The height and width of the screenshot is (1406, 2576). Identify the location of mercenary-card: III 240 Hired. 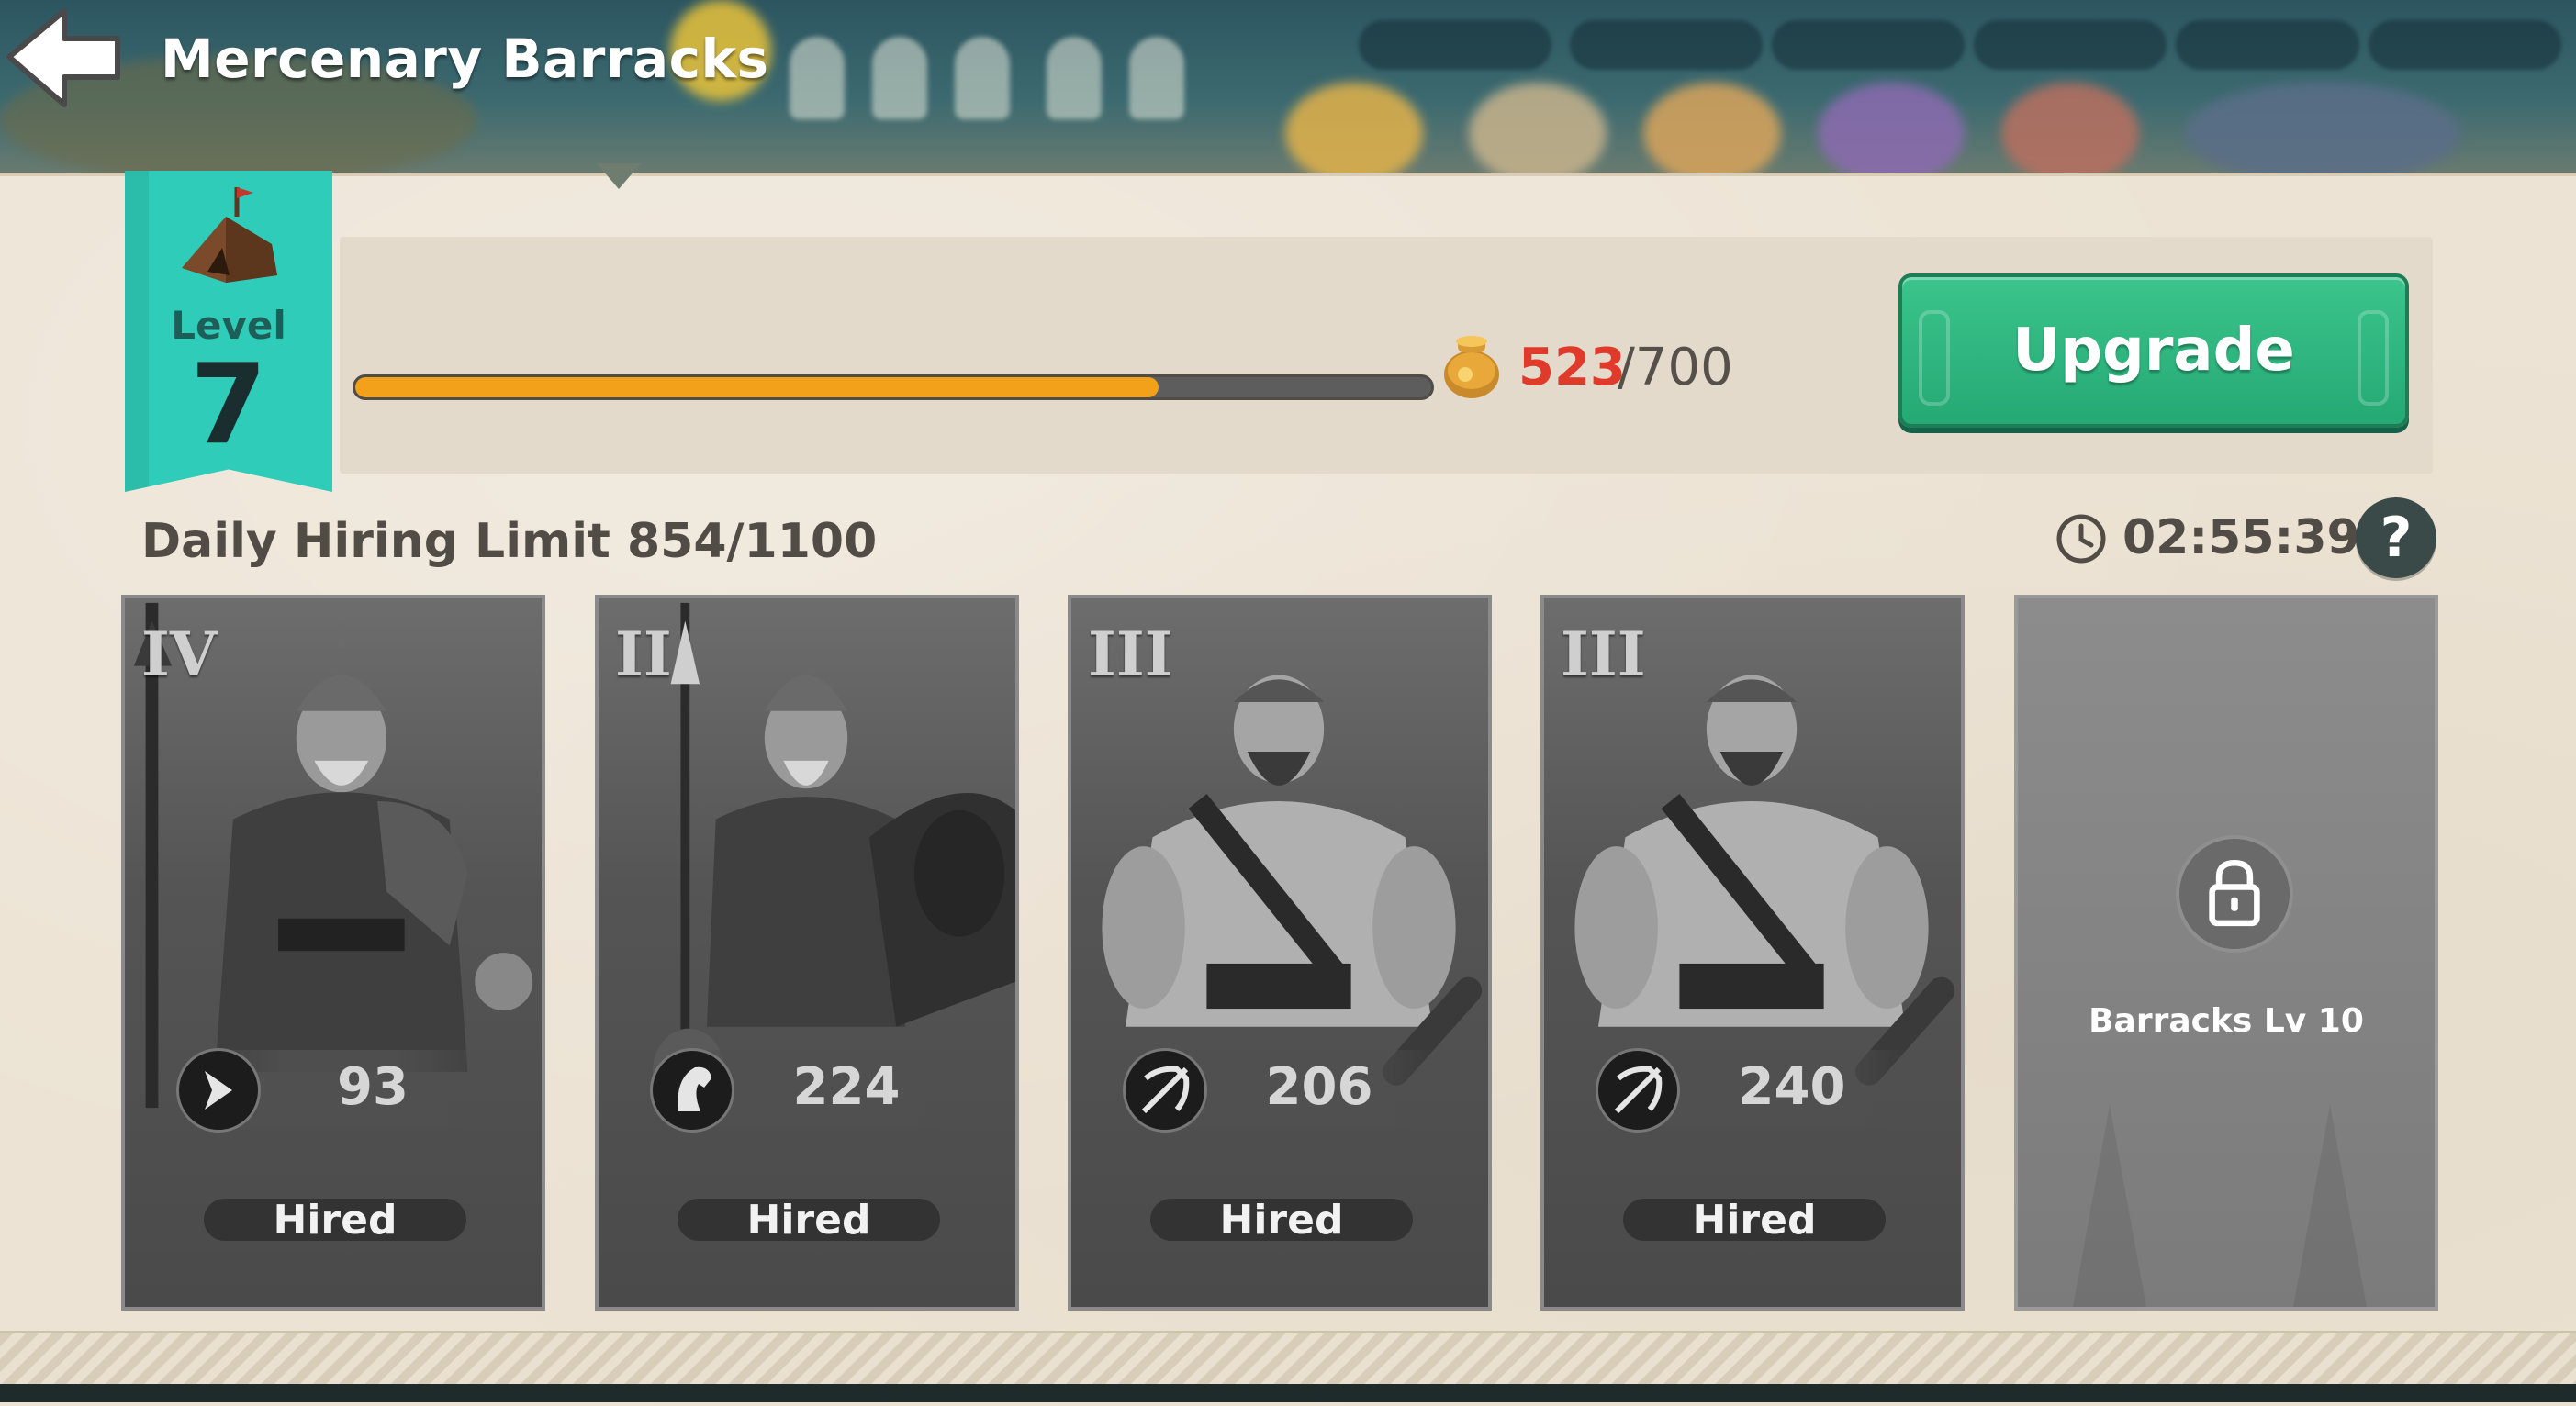
(1752, 953).